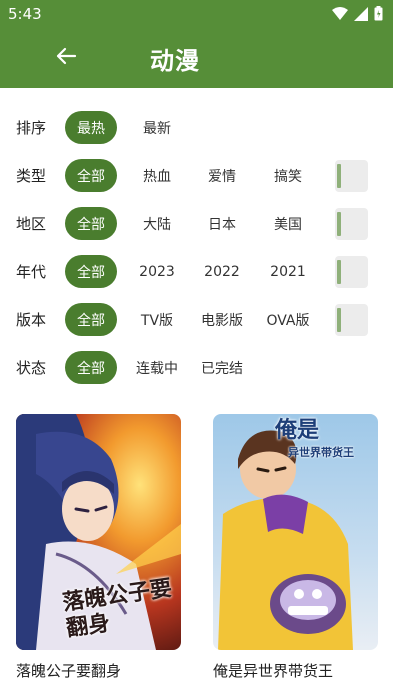 The width and height of the screenshot is (393, 700). I want to click on chip-version-all: 全部, so click(91, 319).